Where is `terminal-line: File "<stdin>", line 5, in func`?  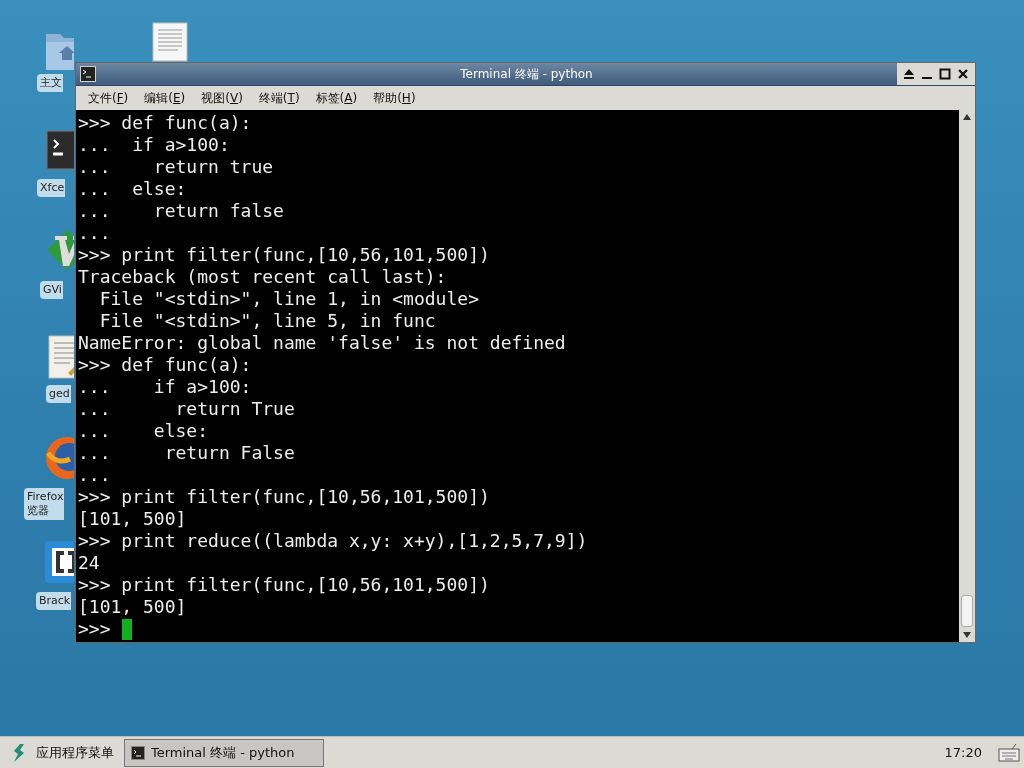 terminal-line: File "<stdin>", line 5, in func is located at coordinates (267, 321).